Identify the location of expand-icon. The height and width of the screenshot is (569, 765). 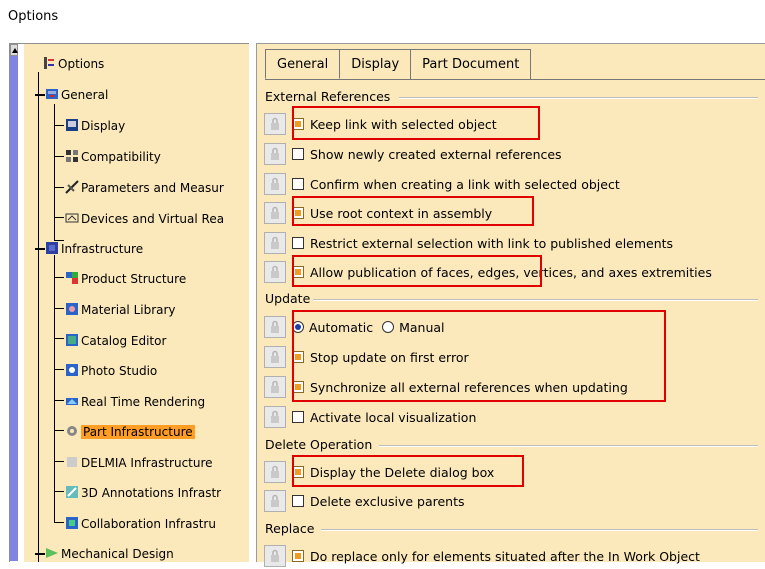
(40, 554).